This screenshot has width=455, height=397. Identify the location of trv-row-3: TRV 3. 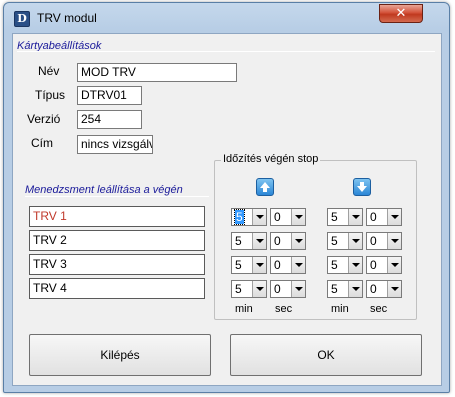
(117, 264).